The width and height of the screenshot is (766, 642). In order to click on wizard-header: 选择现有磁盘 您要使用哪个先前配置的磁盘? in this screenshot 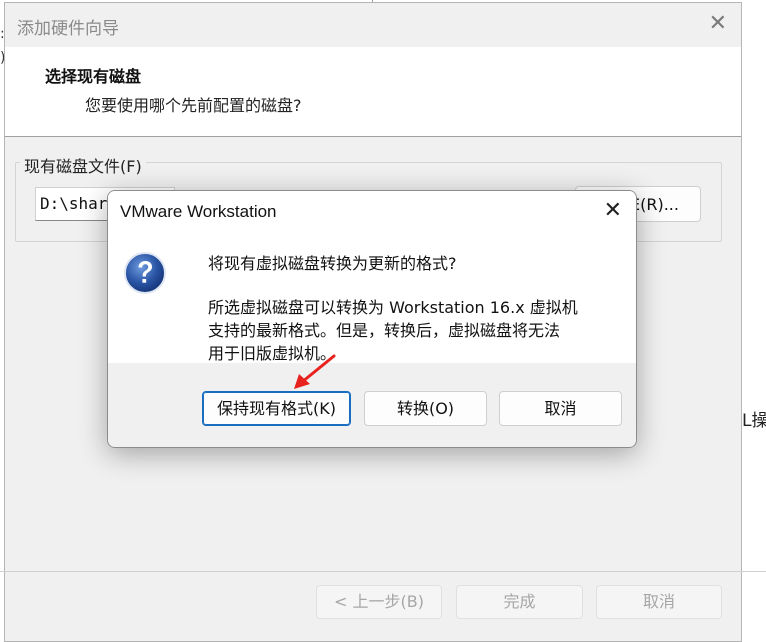, I will do `click(373, 92)`.